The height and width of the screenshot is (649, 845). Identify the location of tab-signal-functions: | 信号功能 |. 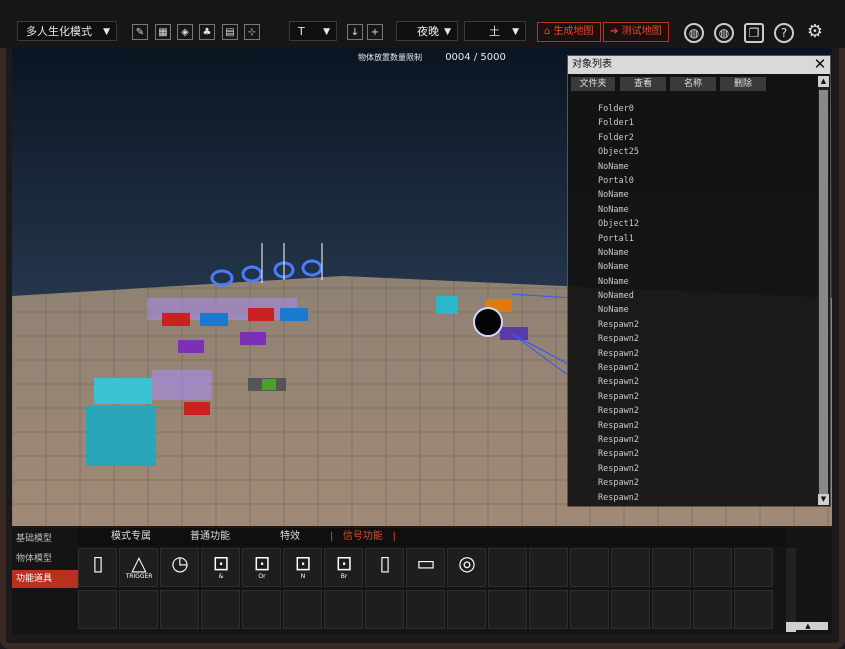
(363, 537).